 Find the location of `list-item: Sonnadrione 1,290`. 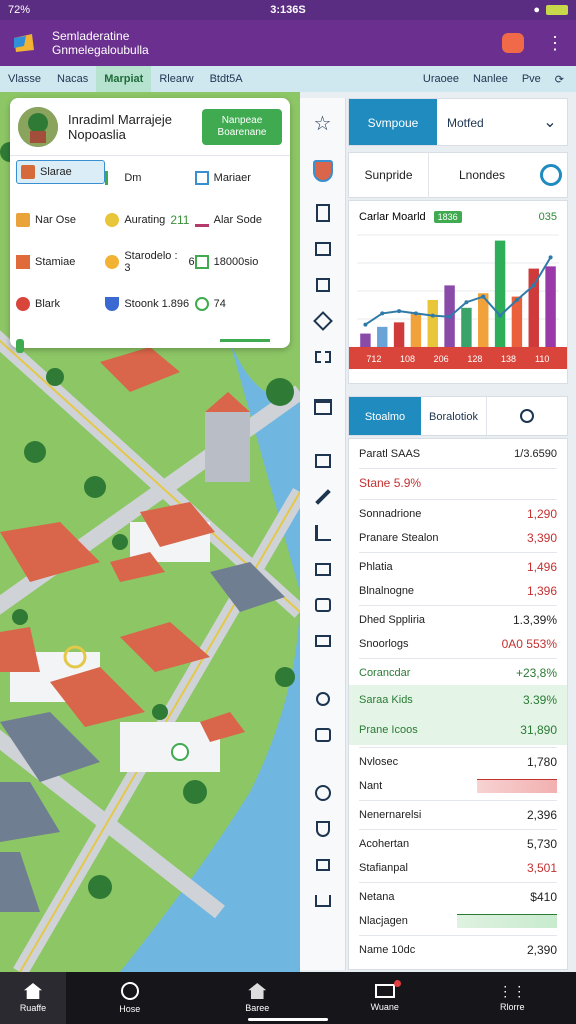

list-item: Sonnadrione 1,290 is located at coordinates (458, 514).